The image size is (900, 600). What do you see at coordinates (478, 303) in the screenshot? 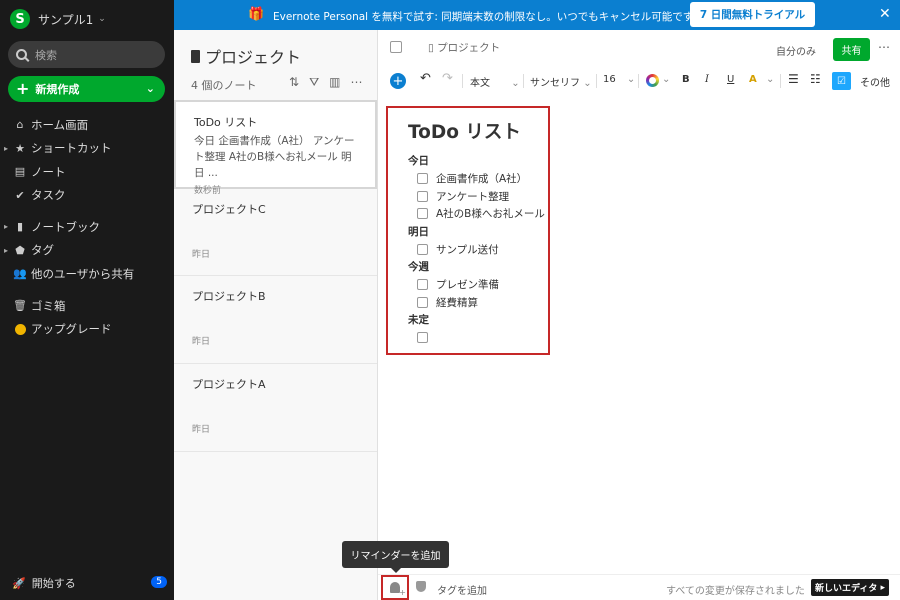
I see `checklist-item: 経費精算` at bounding box center [478, 303].